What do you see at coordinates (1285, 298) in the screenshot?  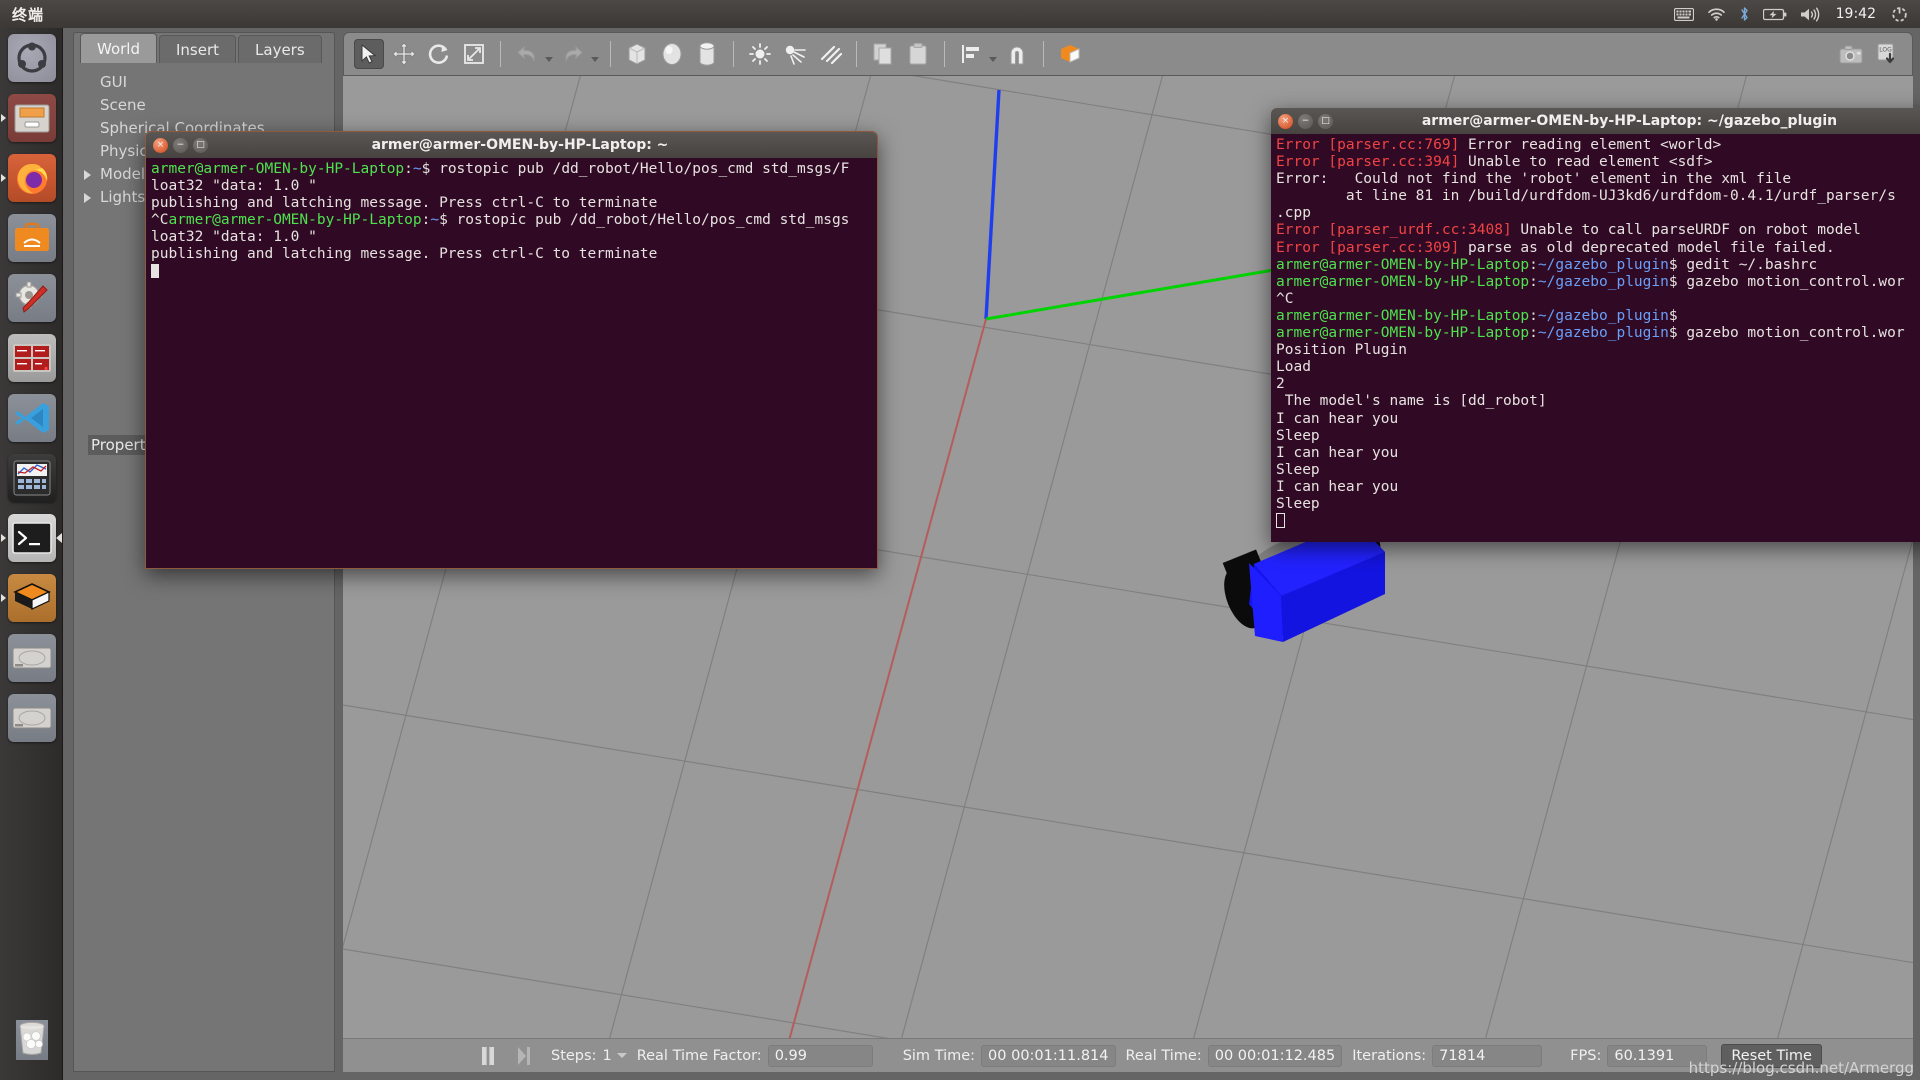 I see `terminal-line: ^C` at bounding box center [1285, 298].